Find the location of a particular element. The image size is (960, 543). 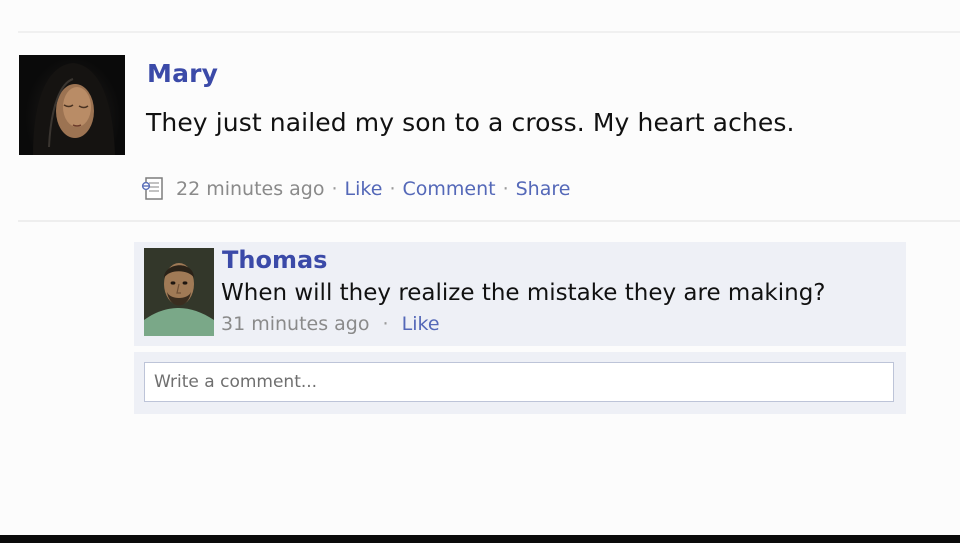

thomas-avatar is located at coordinates (179, 292).